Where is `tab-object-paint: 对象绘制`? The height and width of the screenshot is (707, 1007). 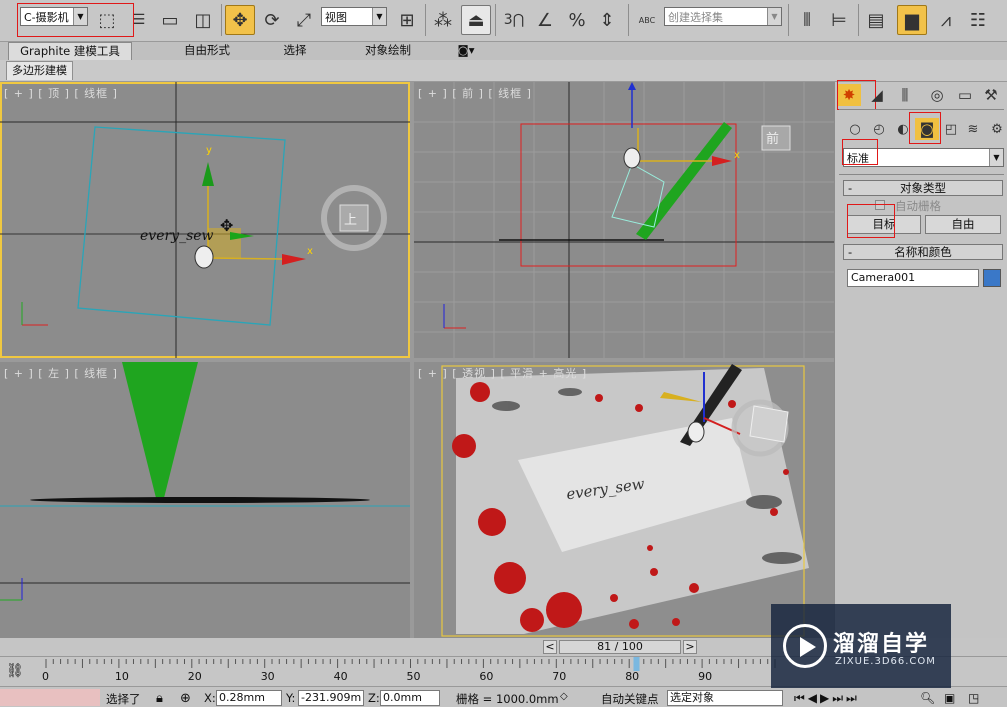
tab-object-paint: 对象绘制 is located at coordinates (388, 51).